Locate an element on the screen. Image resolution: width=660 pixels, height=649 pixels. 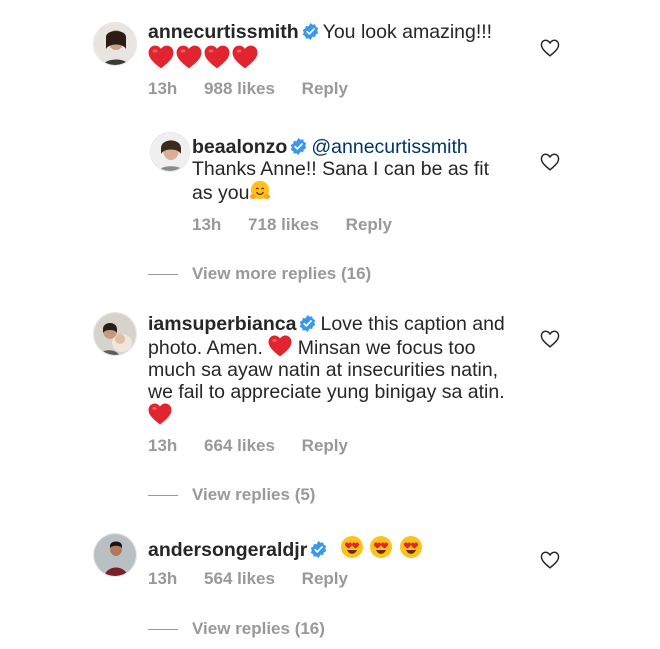
likes-count: 718 likes is located at coordinates (283, 224).